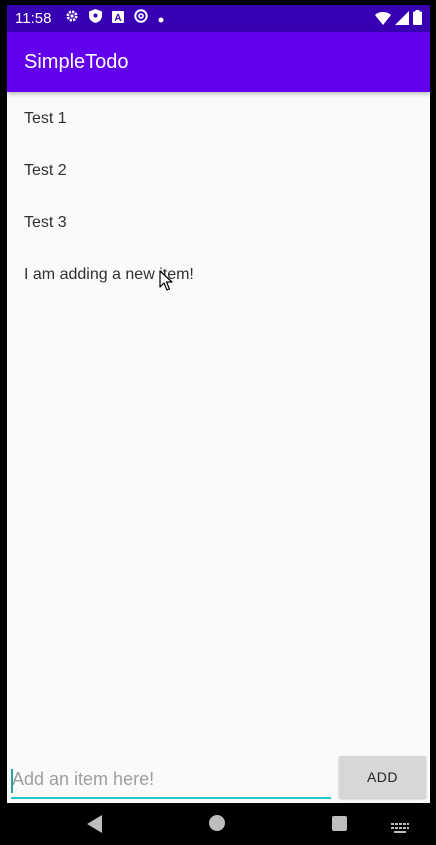 This screenshot has width=436, height=845. Describe the element at coordinates (218, 18) in the screenshot. I see `status-bar: 11:58 A` at that location.